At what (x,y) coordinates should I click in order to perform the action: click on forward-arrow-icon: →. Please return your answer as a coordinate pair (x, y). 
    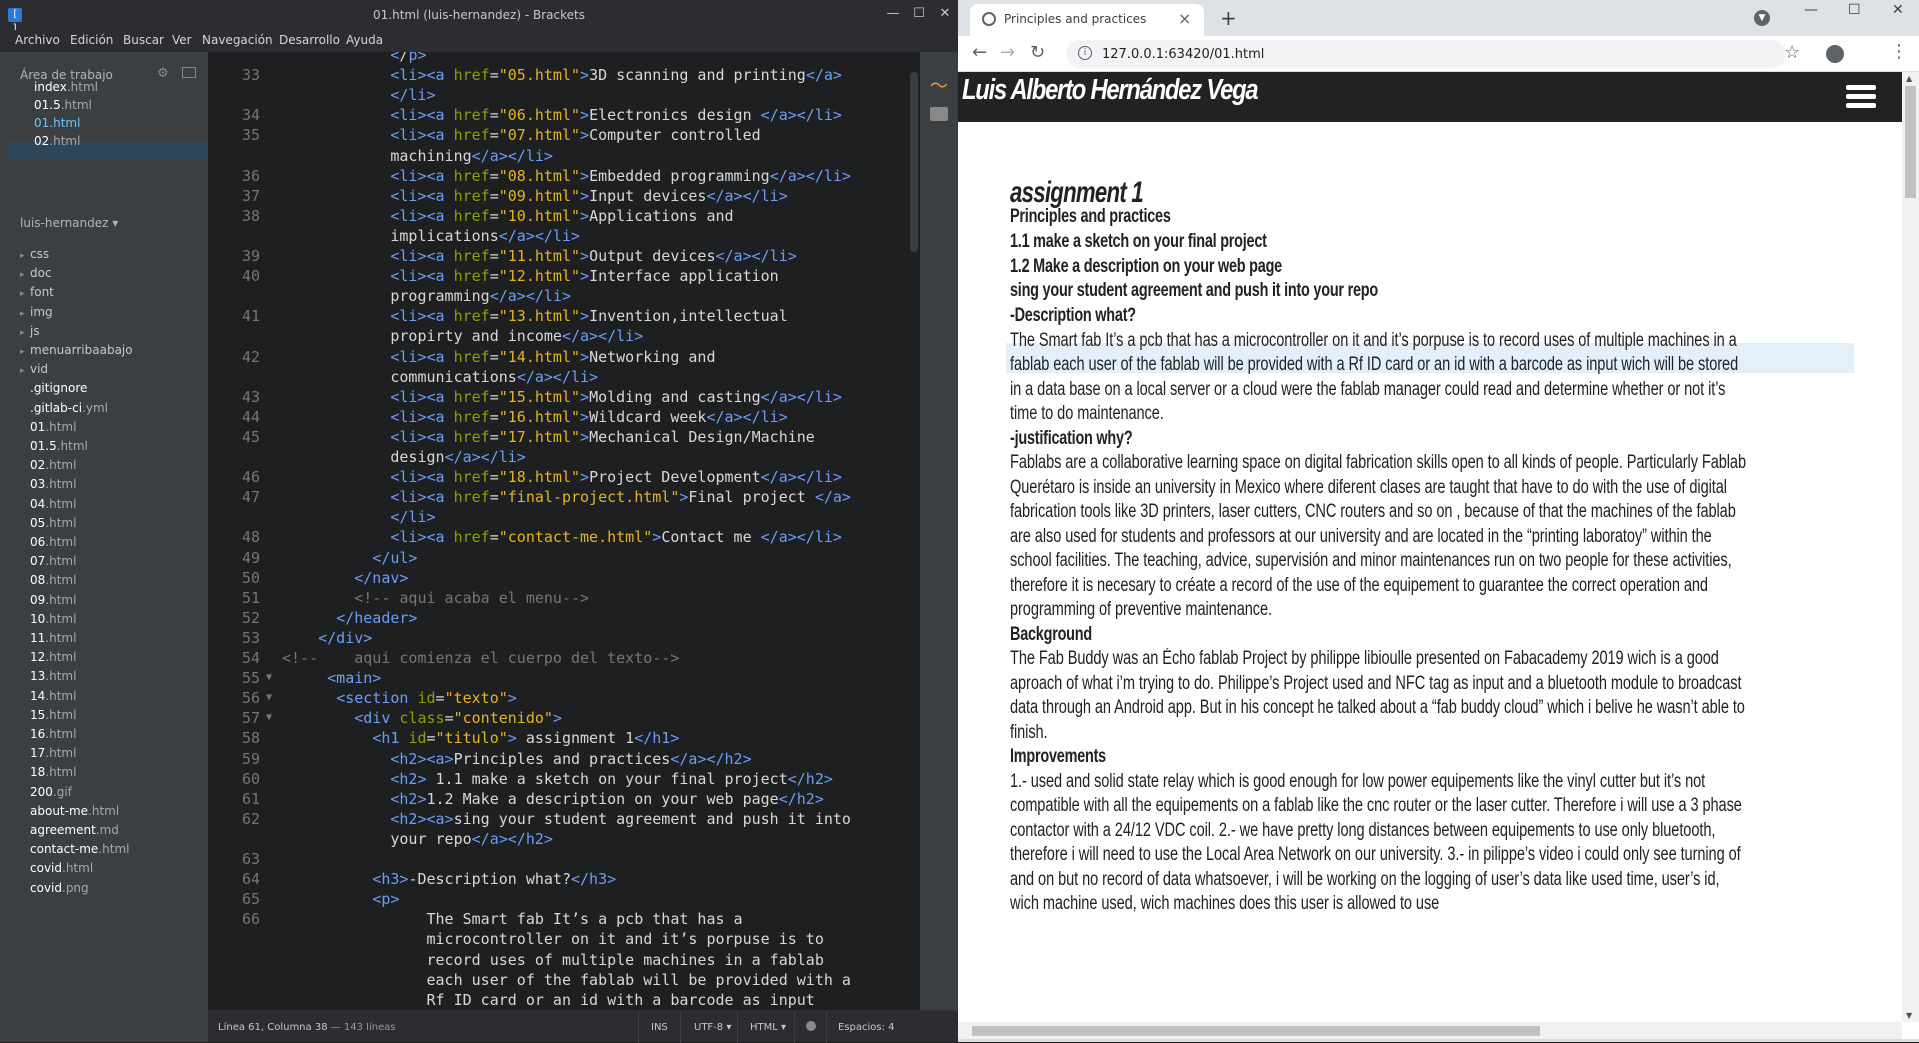
    Looking at the image, I should click on (1007, 52).